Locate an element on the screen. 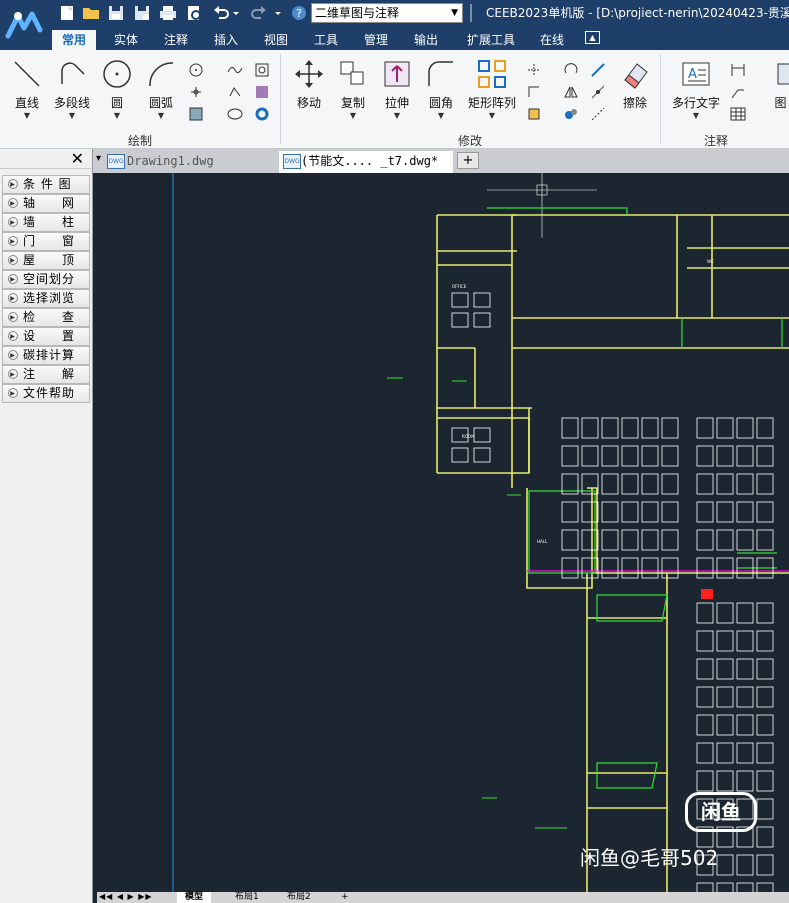  doc-tab-drawing1: DWG Drawing1.dwg is located at coordinates (185, 162).